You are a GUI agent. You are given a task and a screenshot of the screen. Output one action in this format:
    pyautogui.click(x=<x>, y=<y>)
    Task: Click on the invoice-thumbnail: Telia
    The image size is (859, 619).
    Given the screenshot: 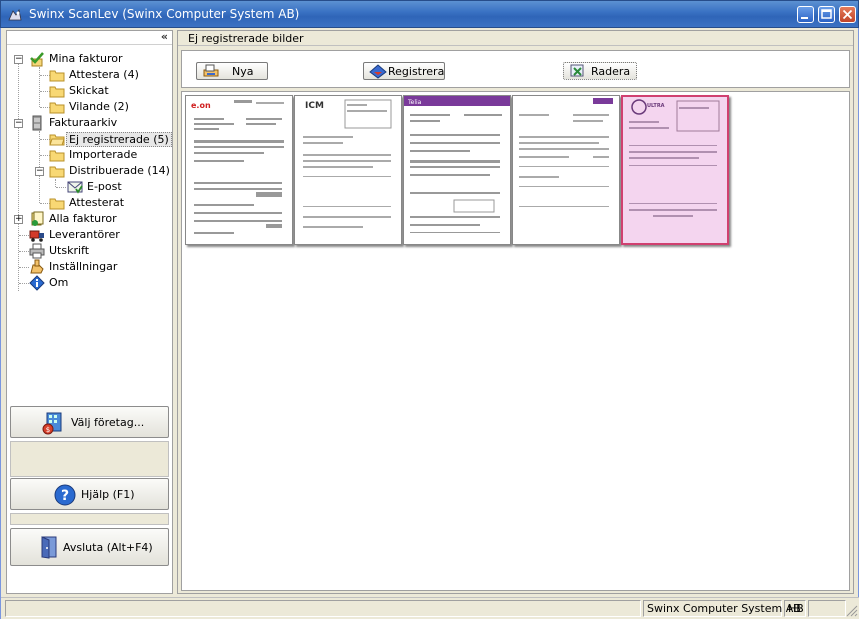 What is the action you would take?
    pyautogui.click(x=457, y=170)
    